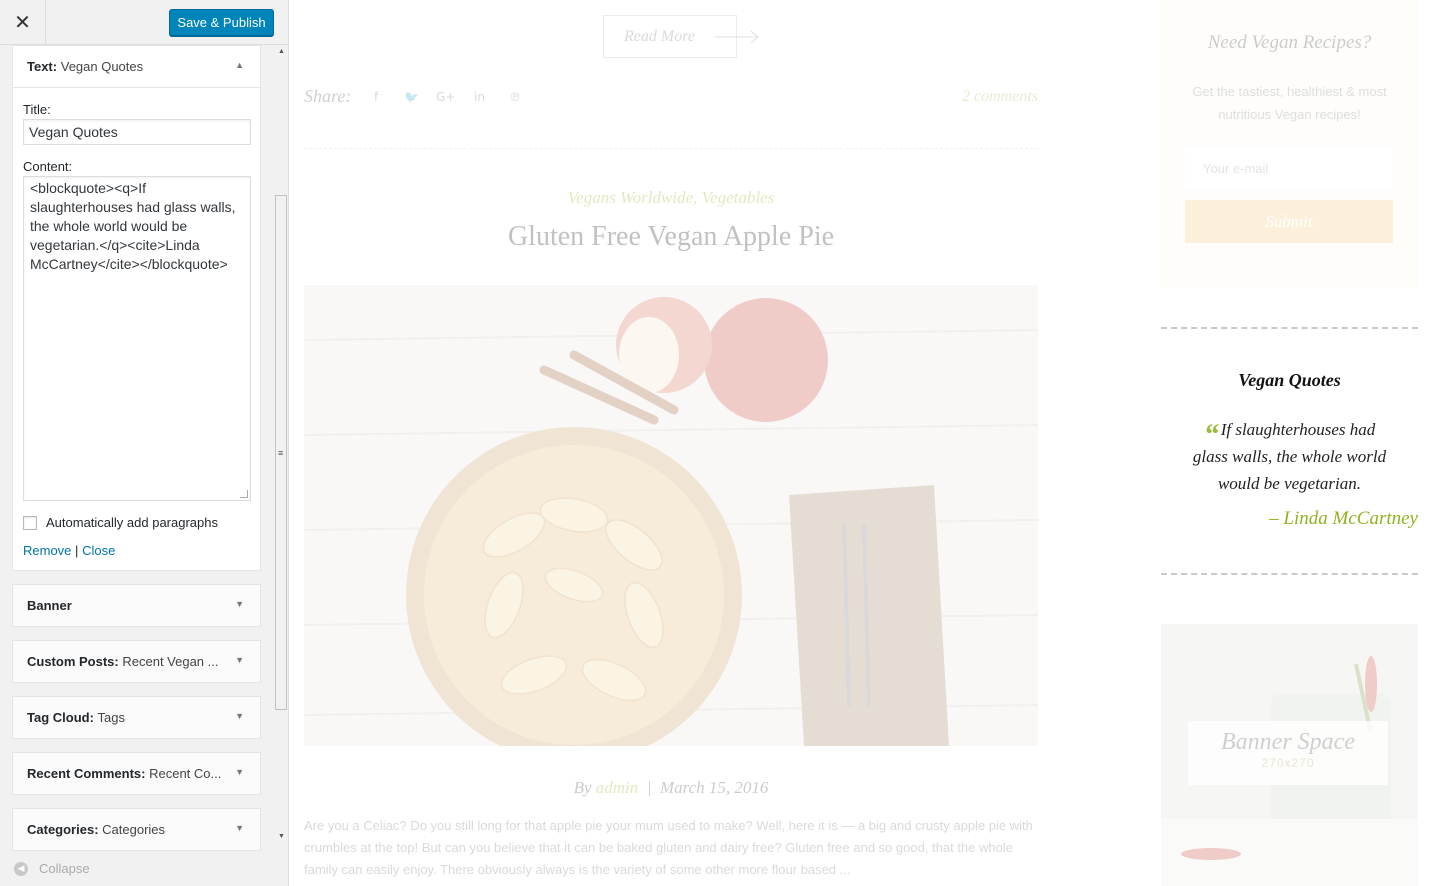  I want to click on customizer-header: ✕ Save & Publish, so click(144, 22).